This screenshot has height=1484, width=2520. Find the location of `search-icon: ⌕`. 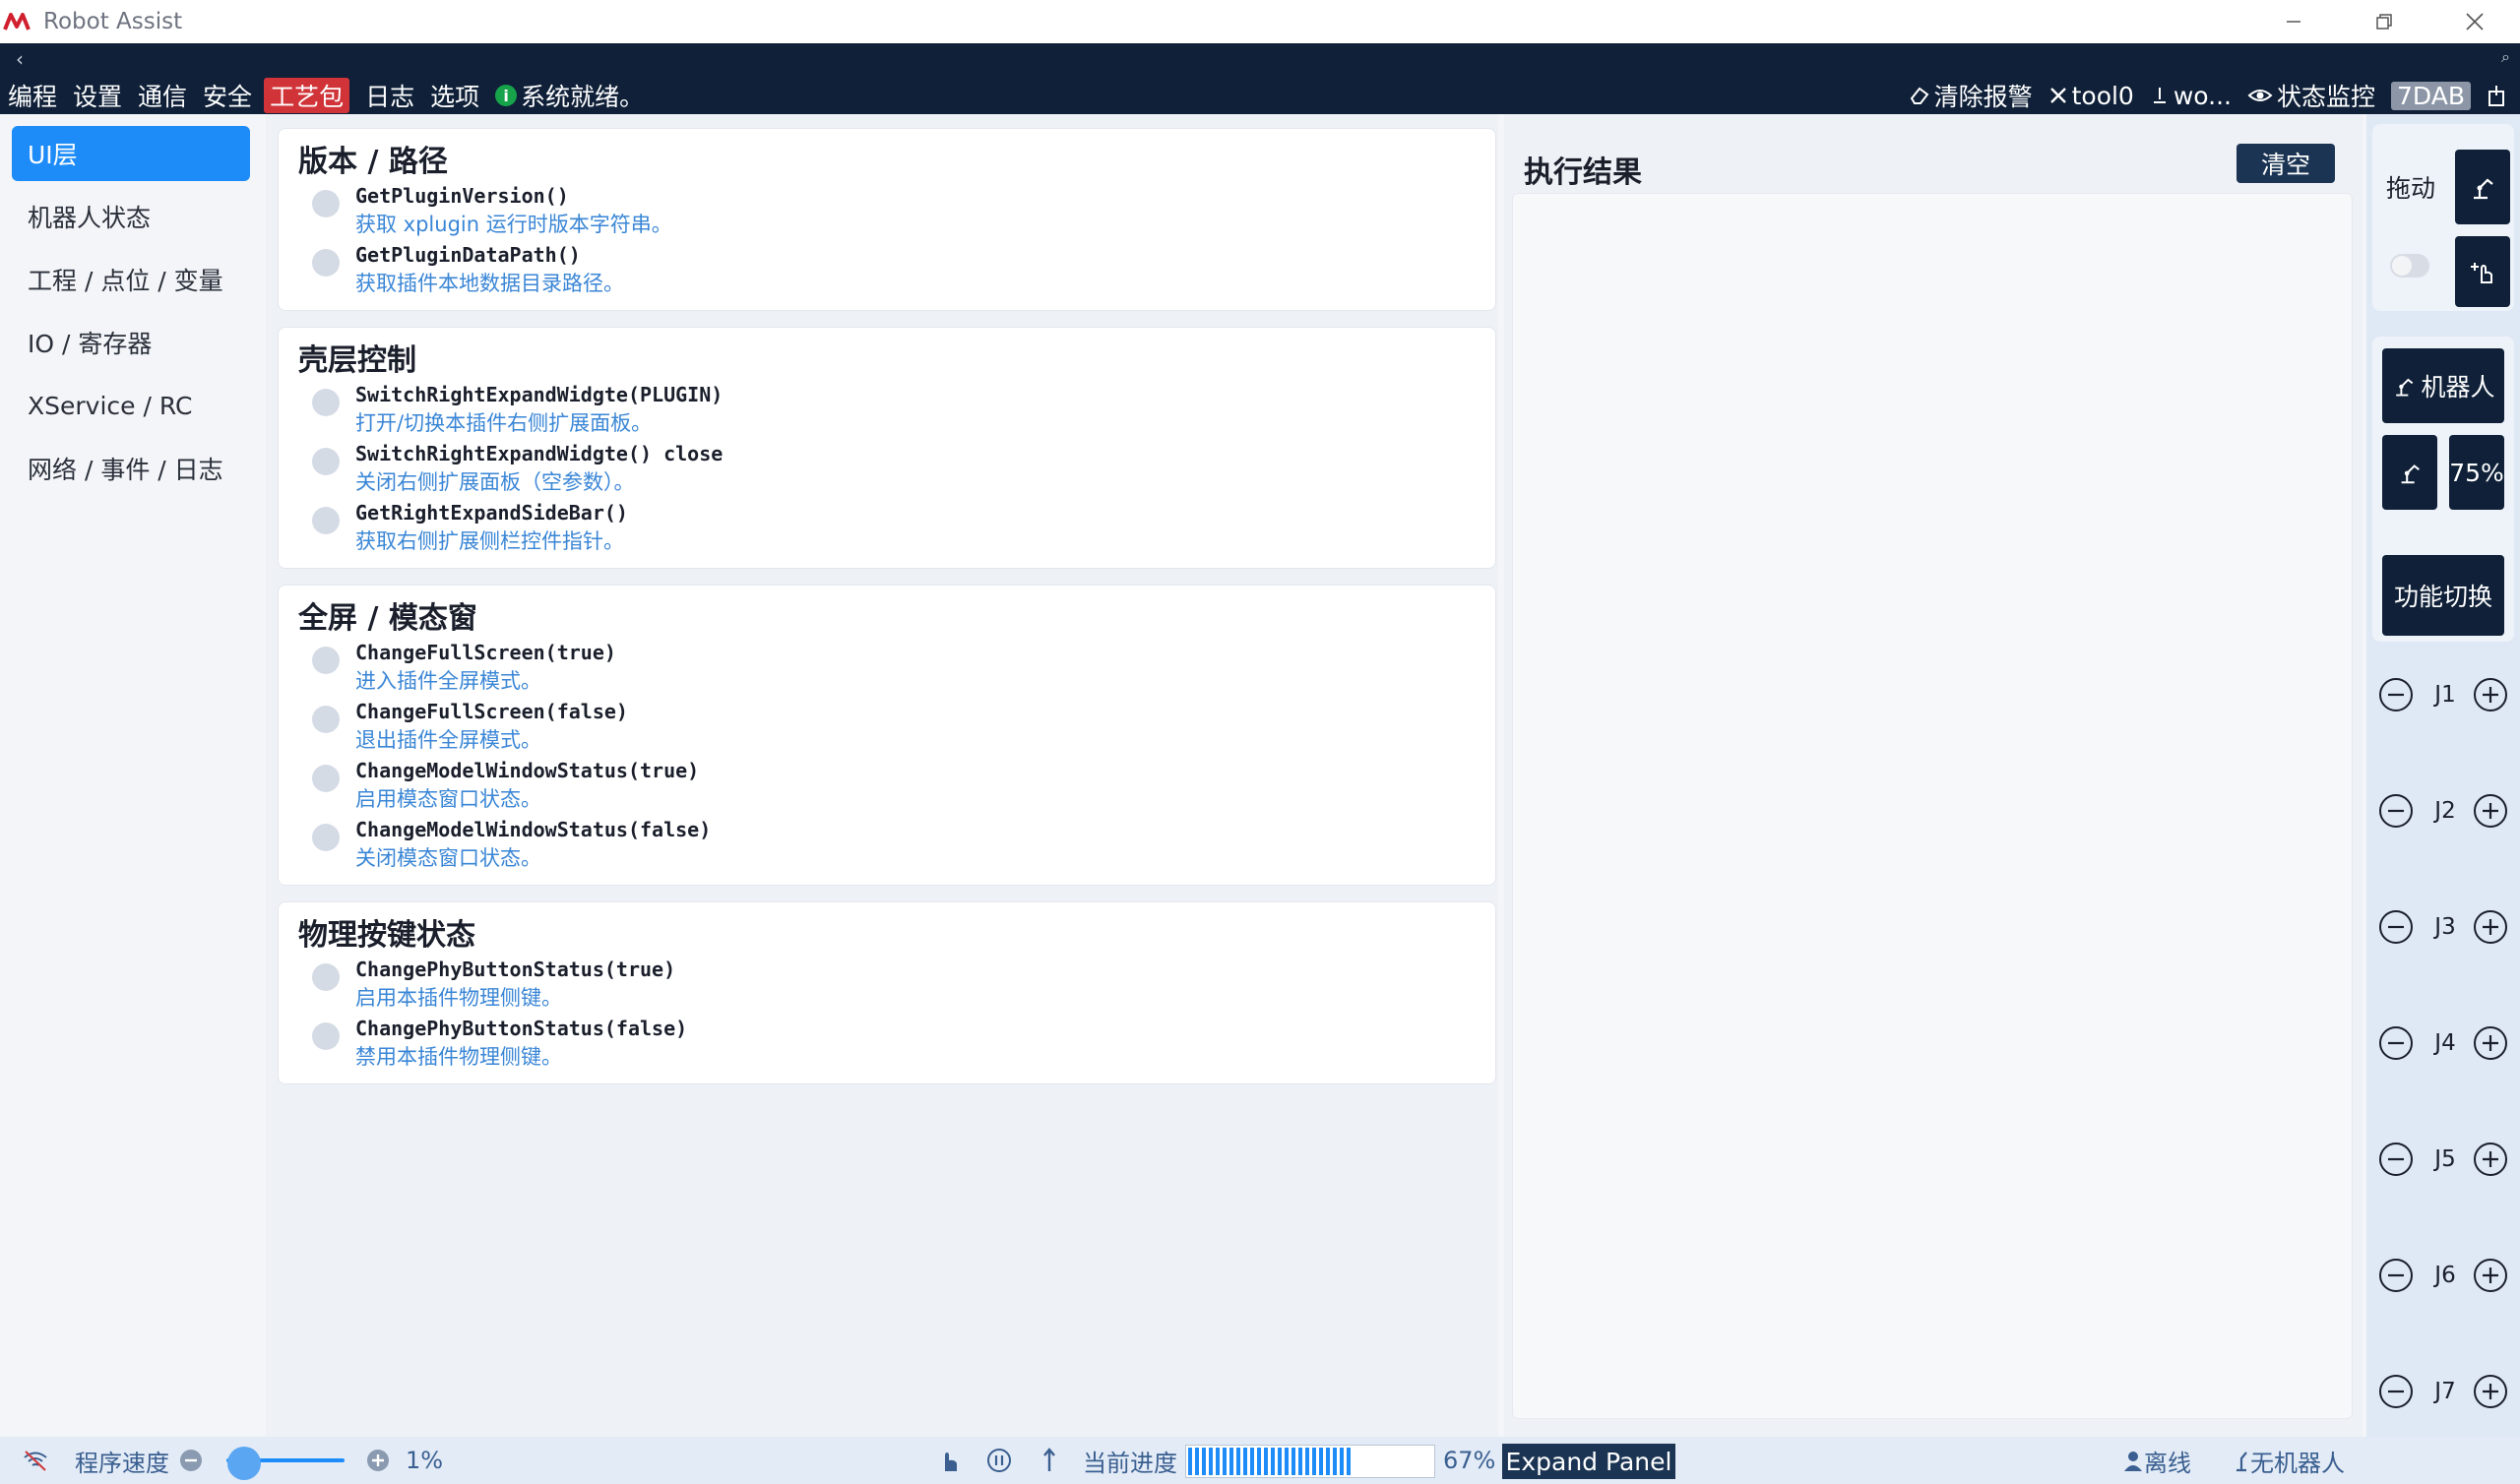

search-icon: ⌕ is located at coordinates (2505, 57).